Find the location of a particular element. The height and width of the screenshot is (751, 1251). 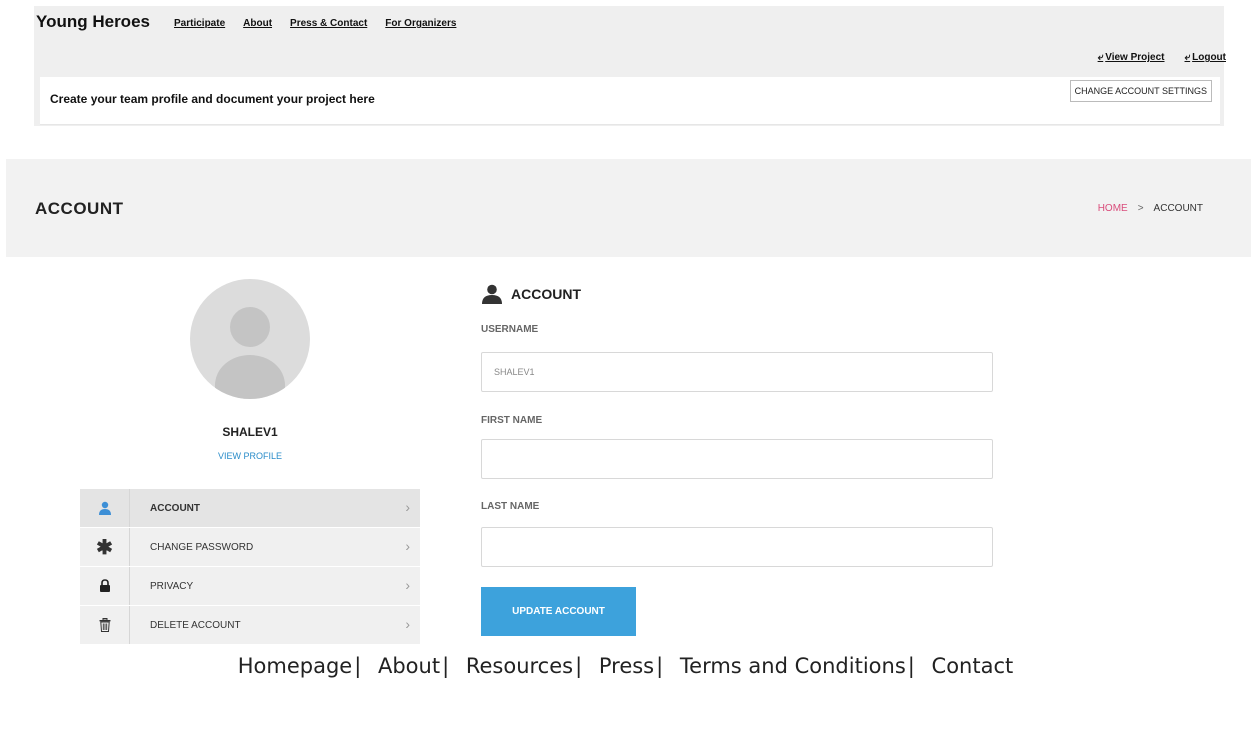

change-account-settings-button: CHANGE ACCOUNT SETTINGS is located at coordinates (1140, 91).